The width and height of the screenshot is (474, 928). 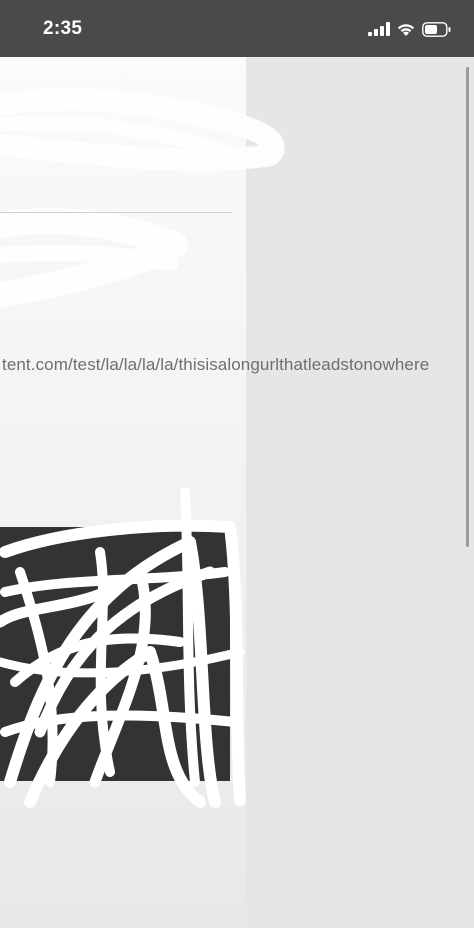 I want to click on redaction-scribble, so click(x=142, y=198).